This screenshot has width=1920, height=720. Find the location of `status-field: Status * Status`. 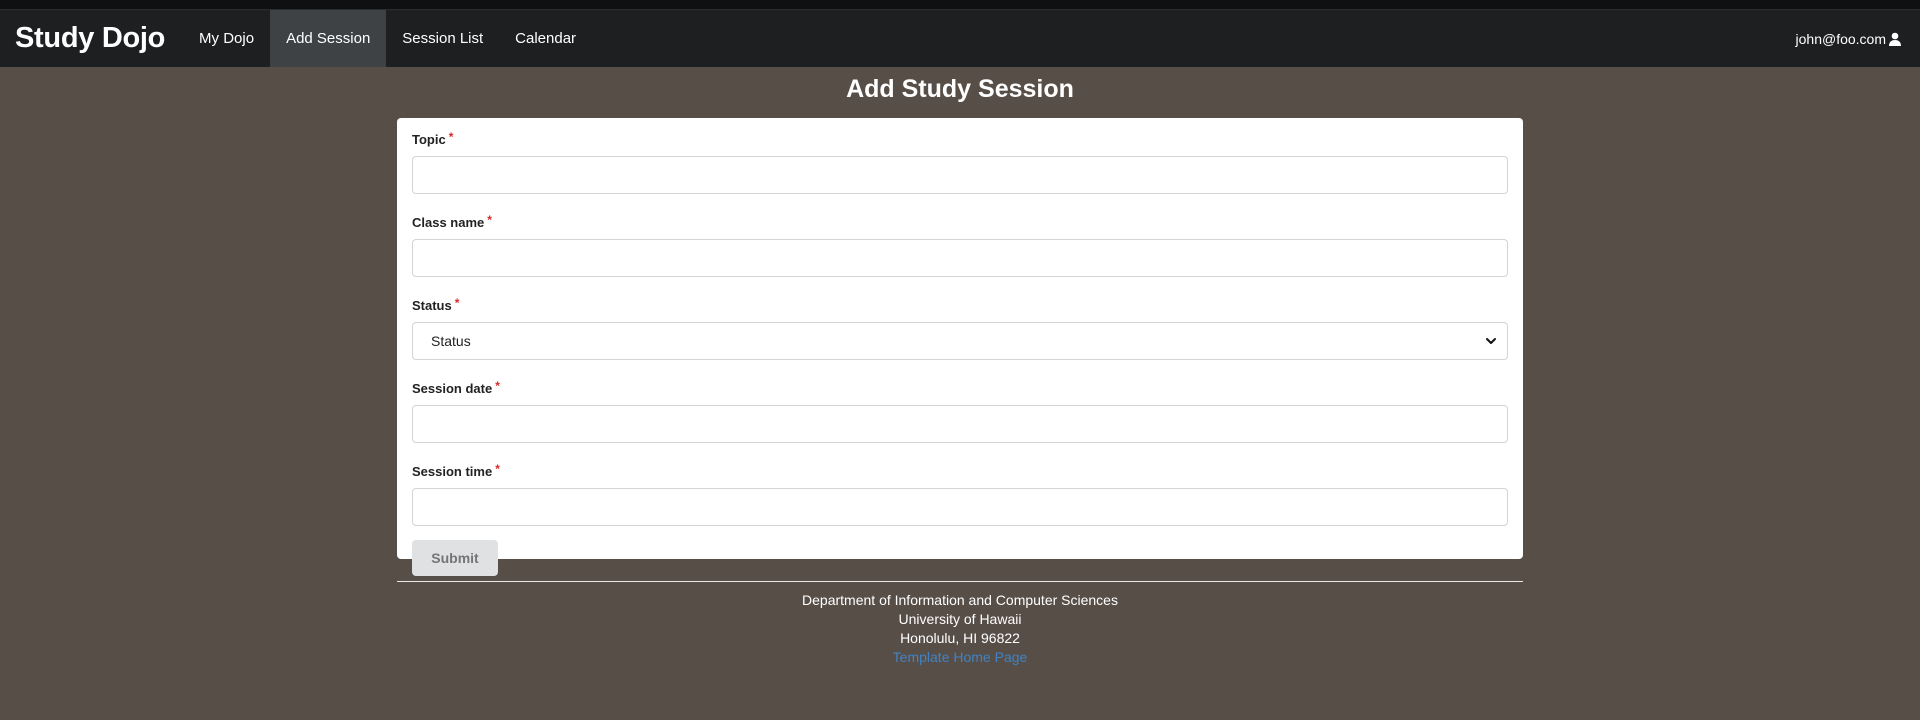

status-field: Status * Status is located at coordinates (960, 328).